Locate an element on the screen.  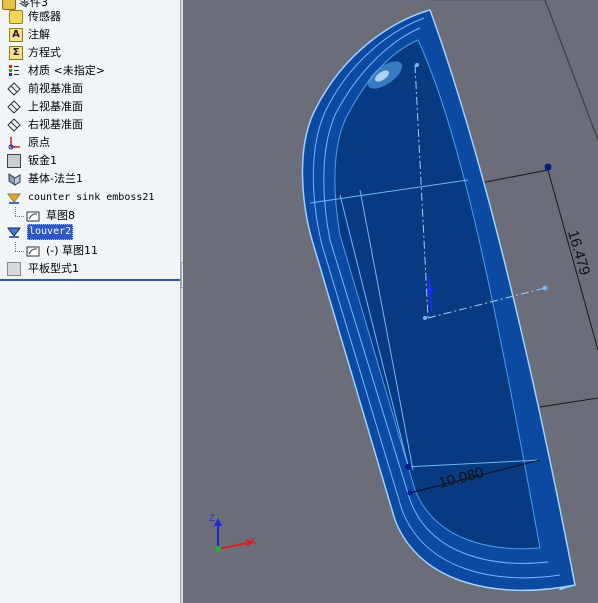
sheetmetal-icon is located at coordinates (14, 161).